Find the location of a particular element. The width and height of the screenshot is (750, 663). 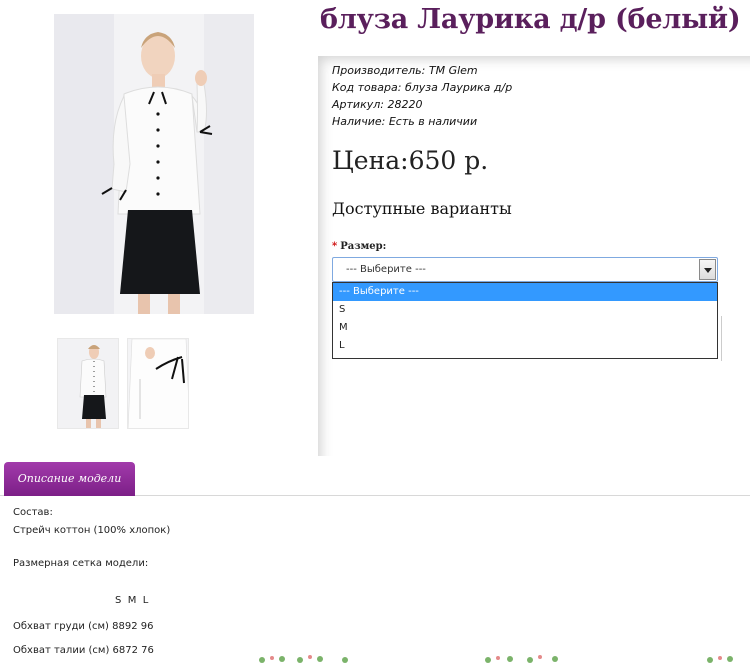

code-row: Код товара: блуза Лаурика д/р is located at coordinates (422, 87).